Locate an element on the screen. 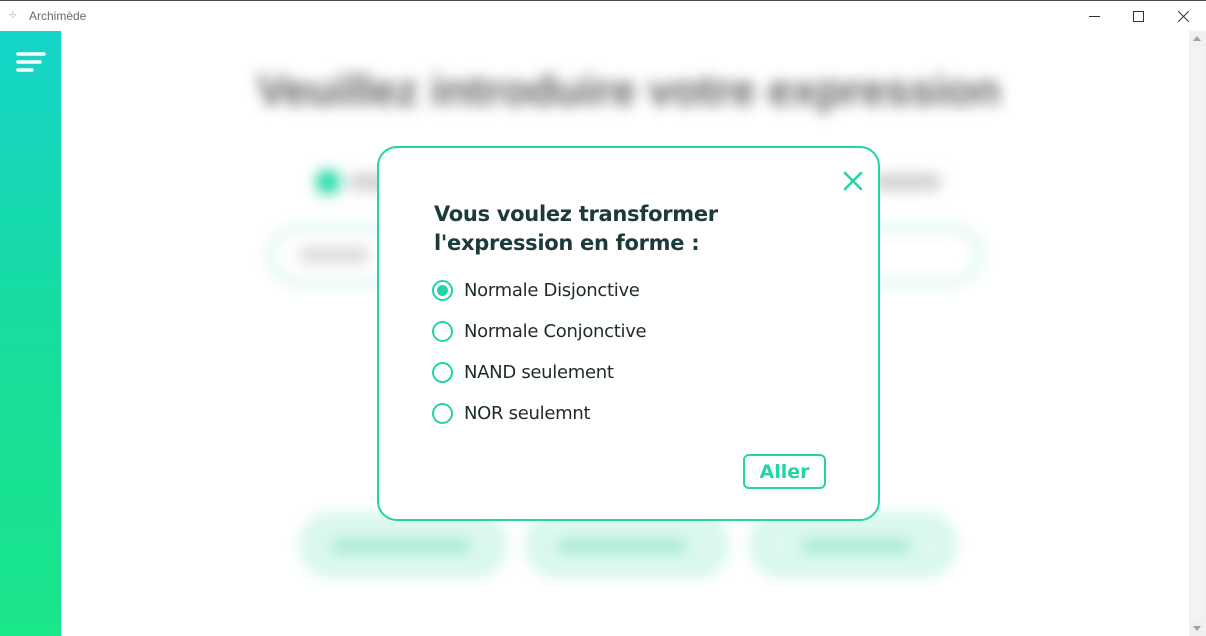 The image size is (1206, 636). radio-option-label: Normale Conjonctive is located at coordinates (555, 331).